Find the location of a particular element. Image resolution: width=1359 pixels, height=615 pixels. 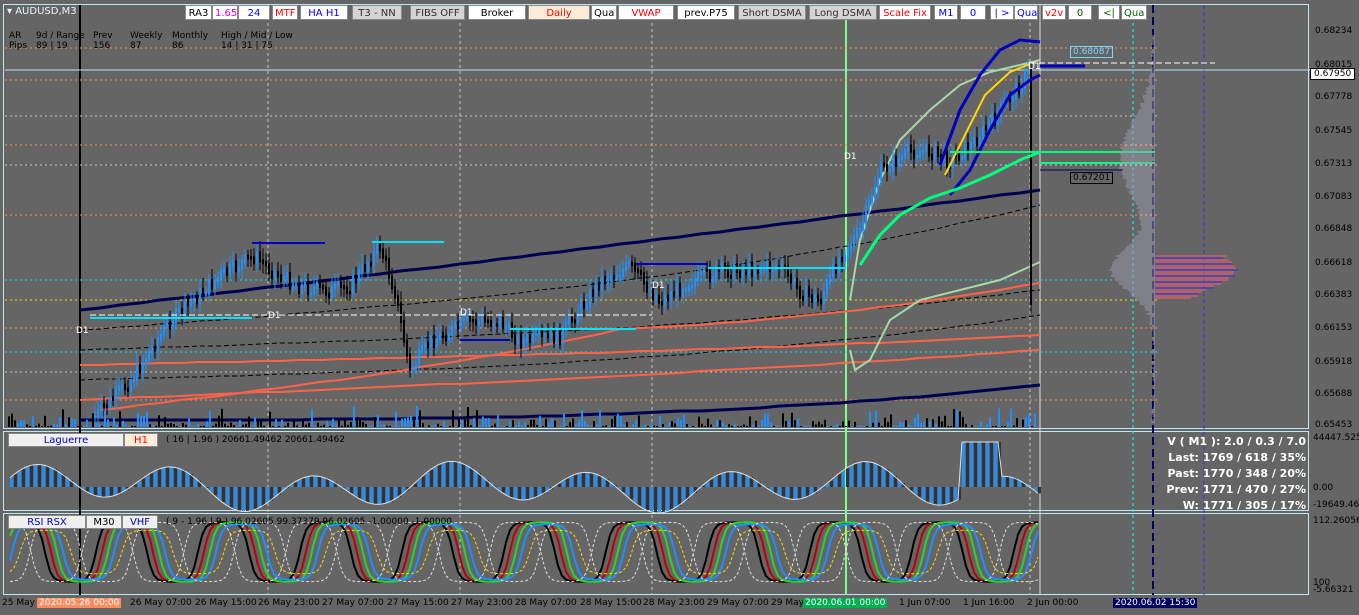

stat-label: AR is located at coordinates (15, 36).